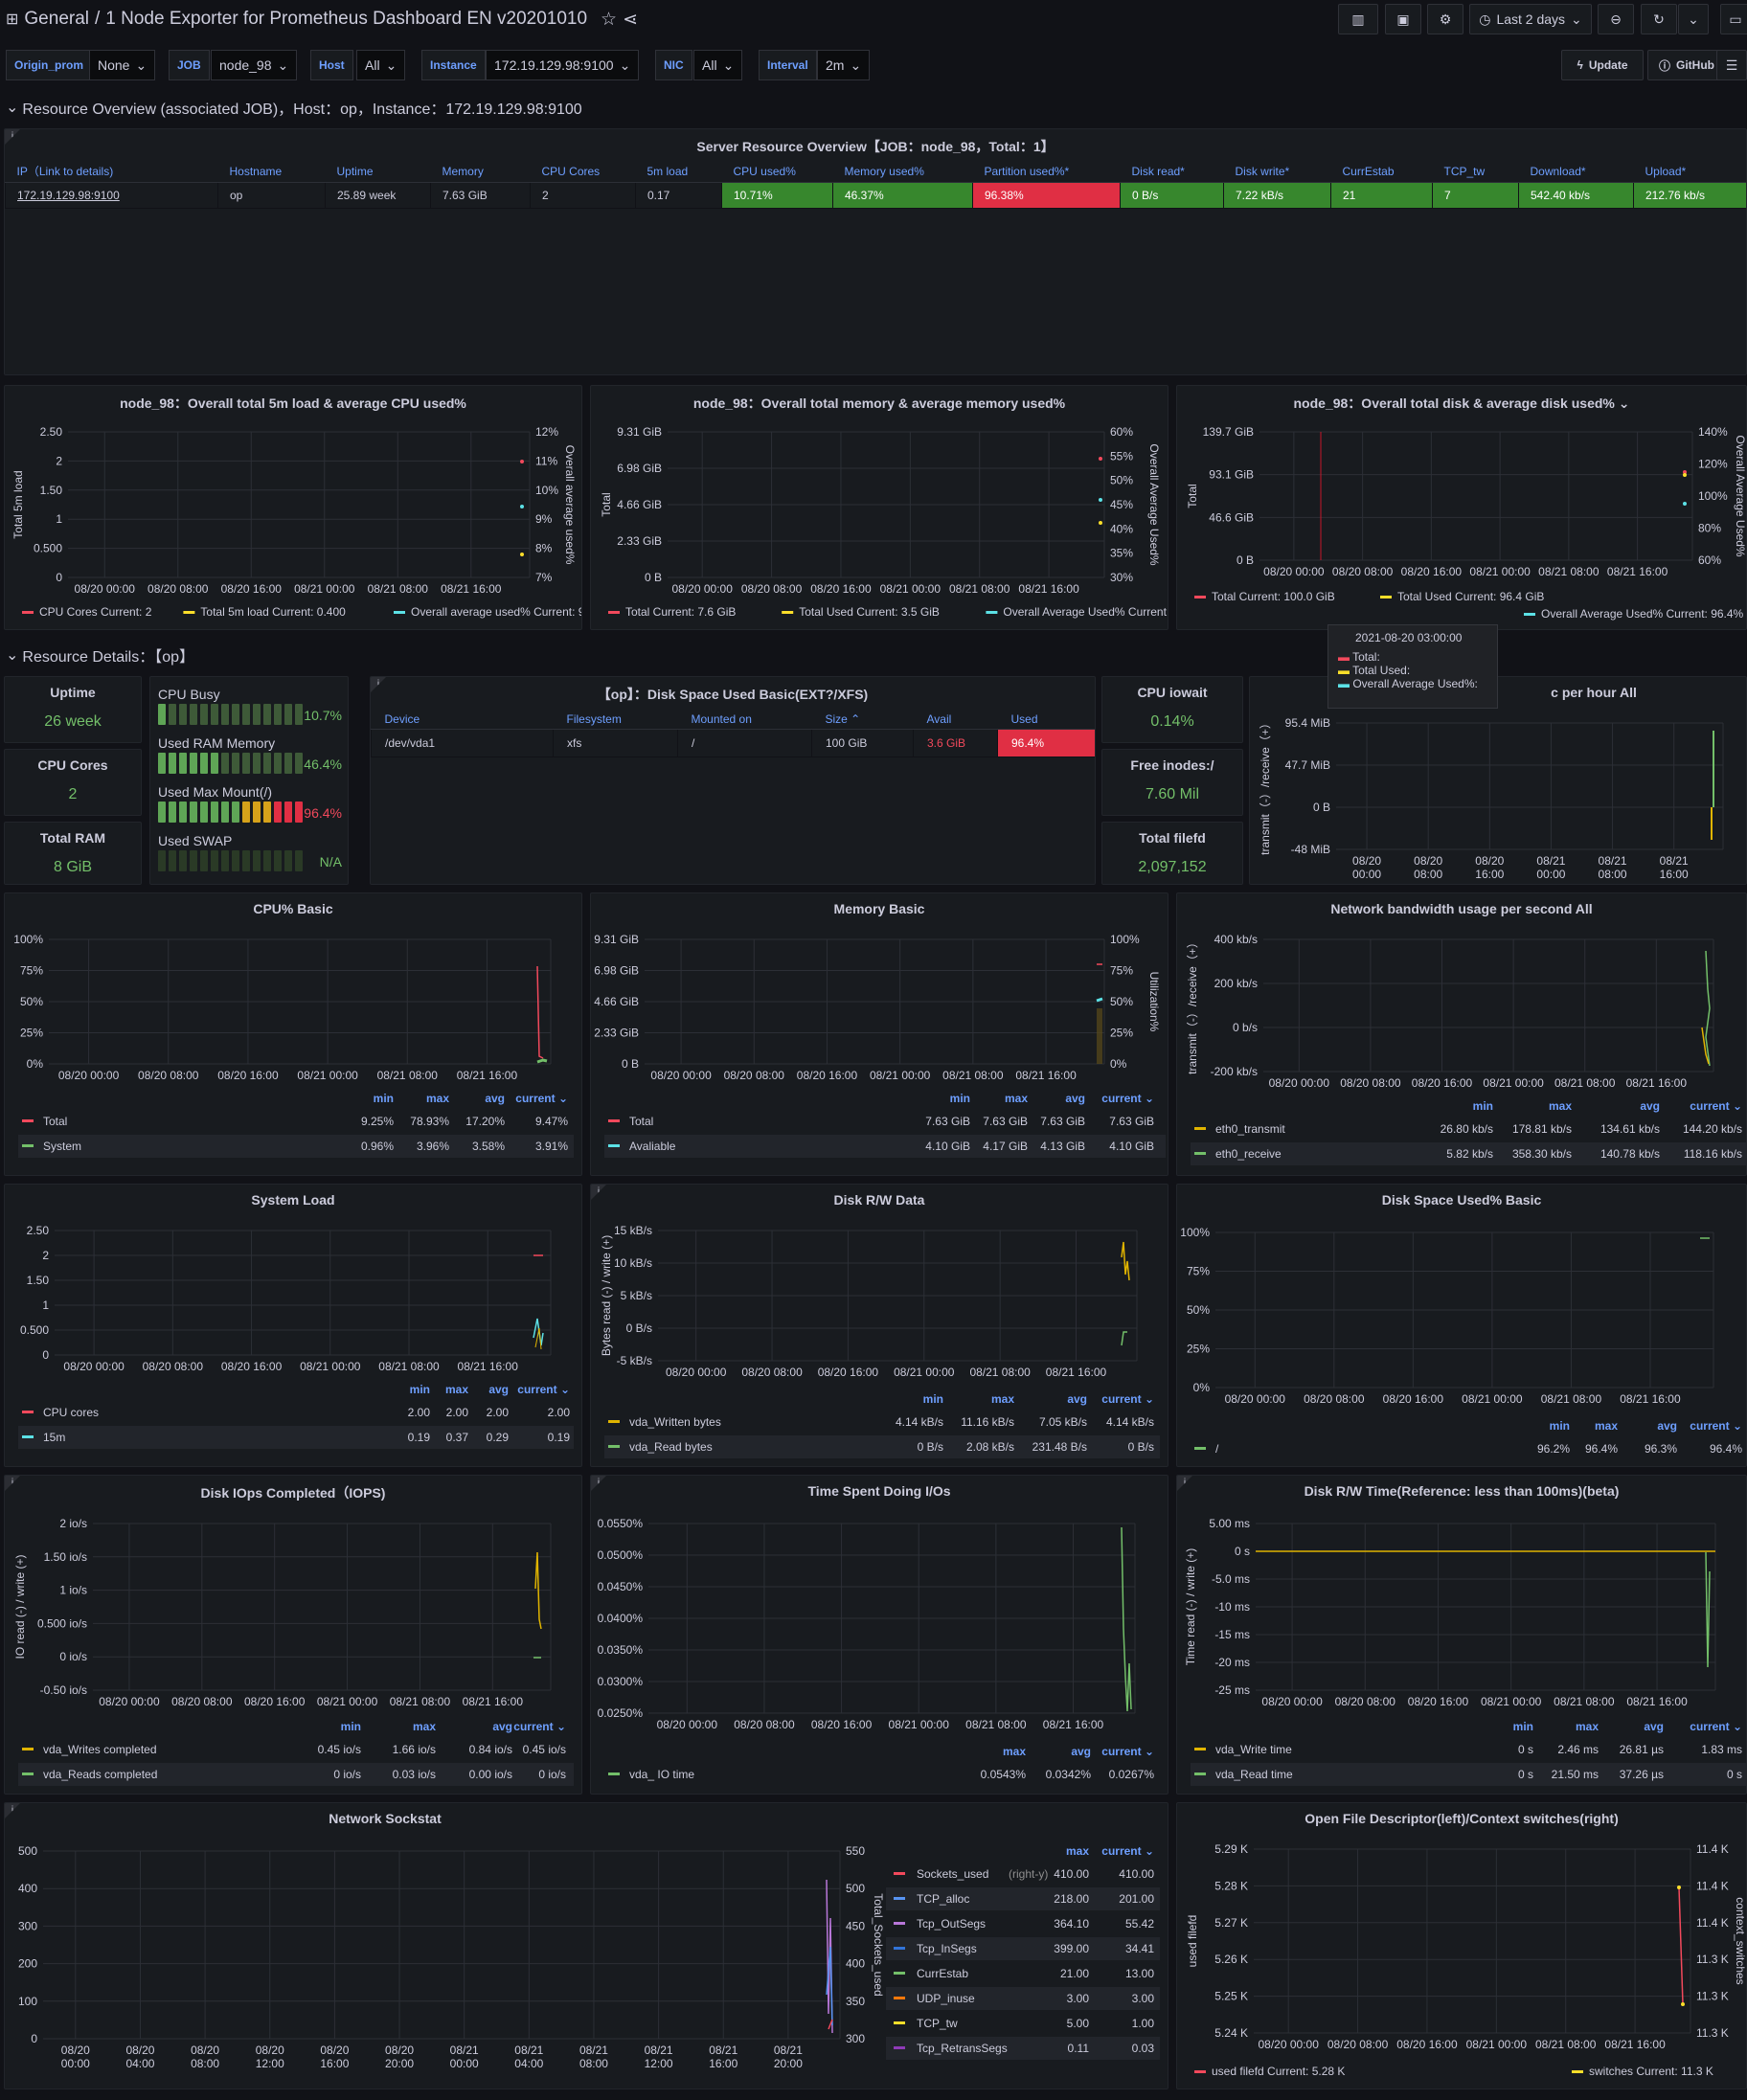  I want to click on table-header: Memory used%, so click(902, 171).